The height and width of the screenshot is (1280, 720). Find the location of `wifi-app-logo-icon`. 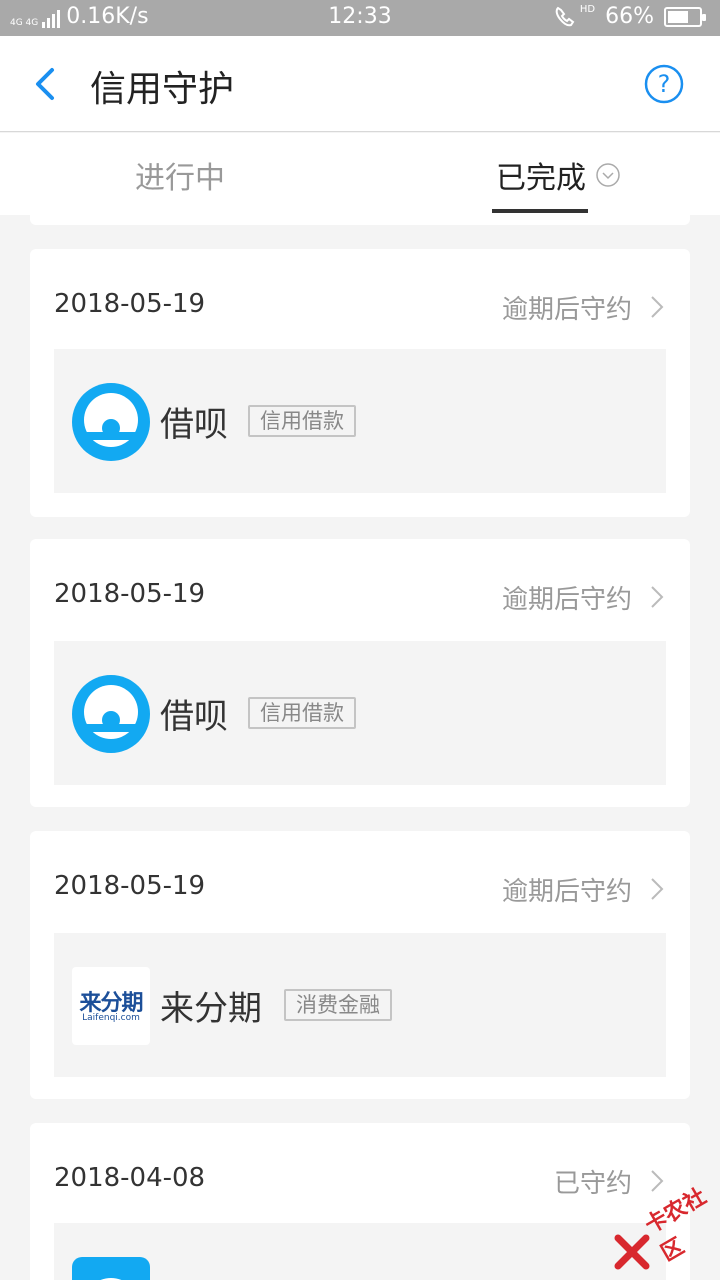

wifi-app-logo-icon is located at coordinates (111, 1268).